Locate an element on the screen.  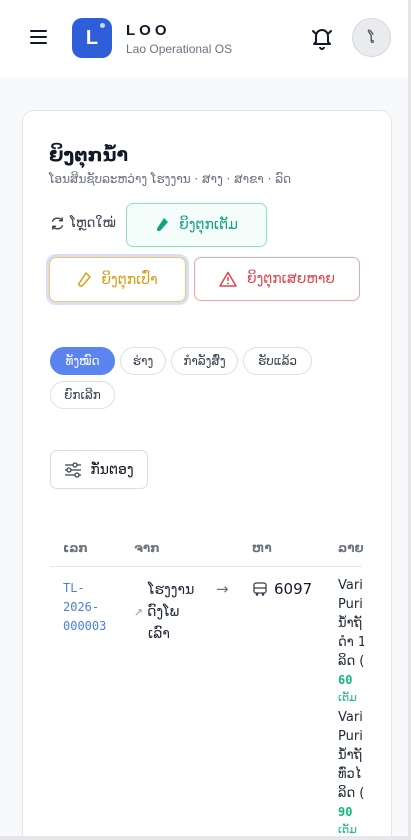
scan-damaged-button: ຍິງຕຸກເສຍຫາຍ is located at coordinates (277, 279).